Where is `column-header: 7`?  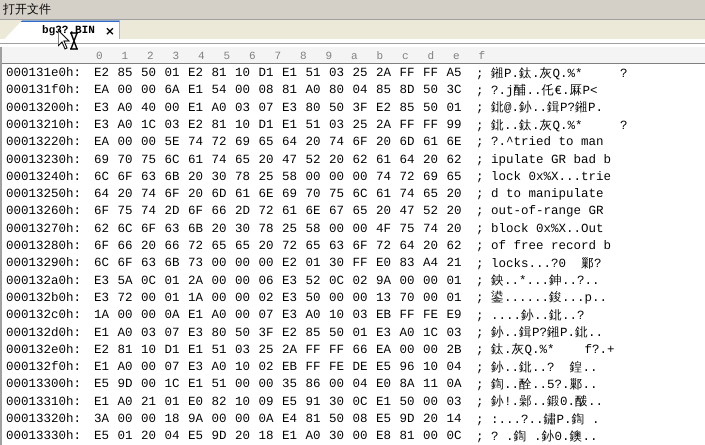 column-header: 7 is located at coordinates (278, 57).